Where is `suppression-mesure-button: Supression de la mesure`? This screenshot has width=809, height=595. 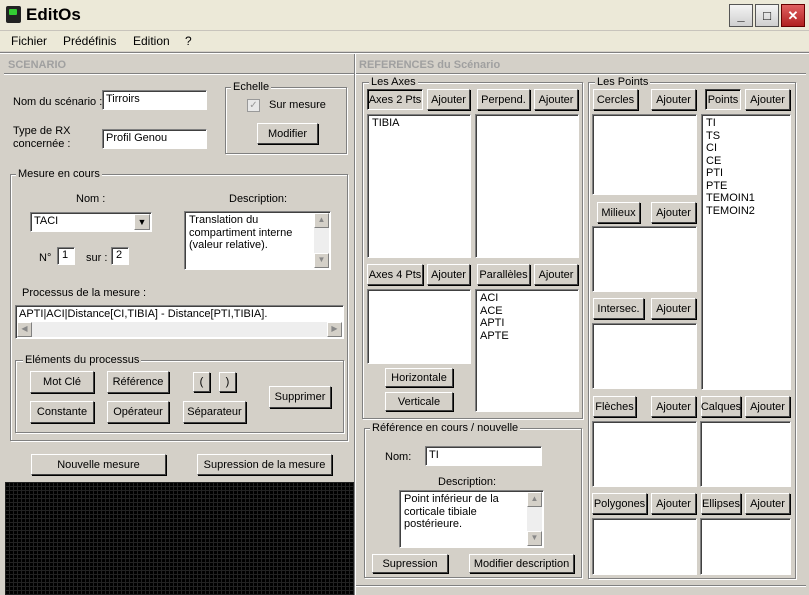
suppression-mesure-button: Supression de la mesure is located at coordinates (264, 464).